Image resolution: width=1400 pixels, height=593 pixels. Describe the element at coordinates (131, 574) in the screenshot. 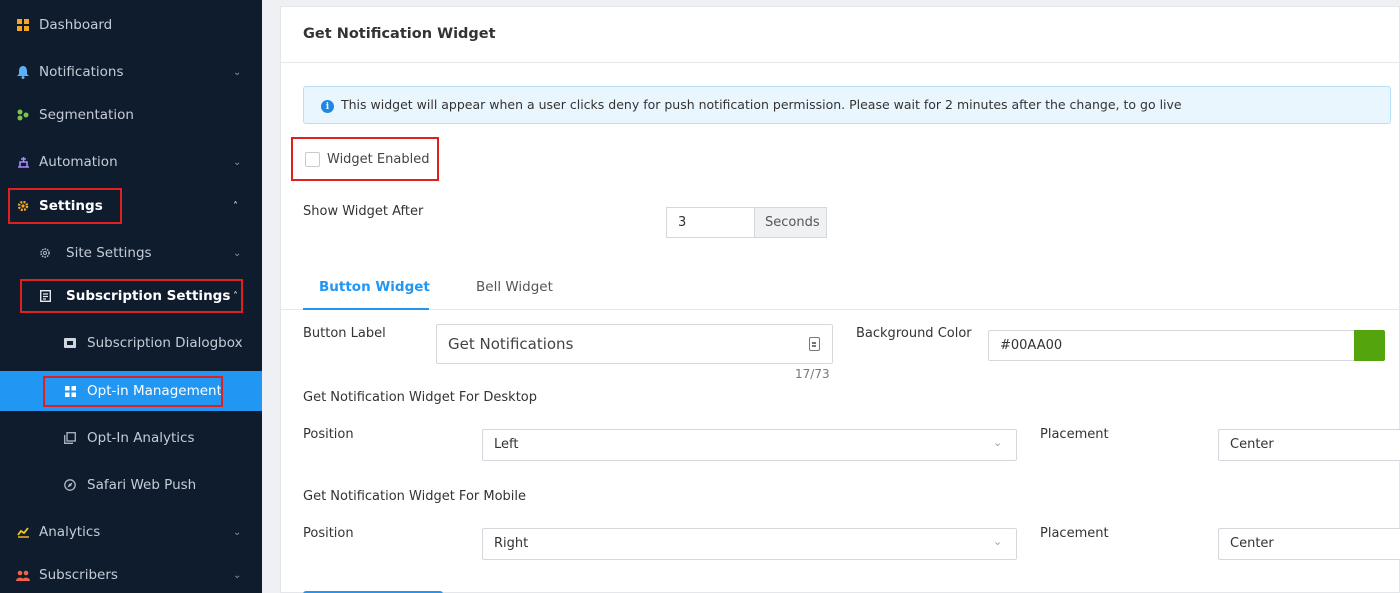

I see `sidebar-item-subscribers: Subscribers ⌄` at that location.